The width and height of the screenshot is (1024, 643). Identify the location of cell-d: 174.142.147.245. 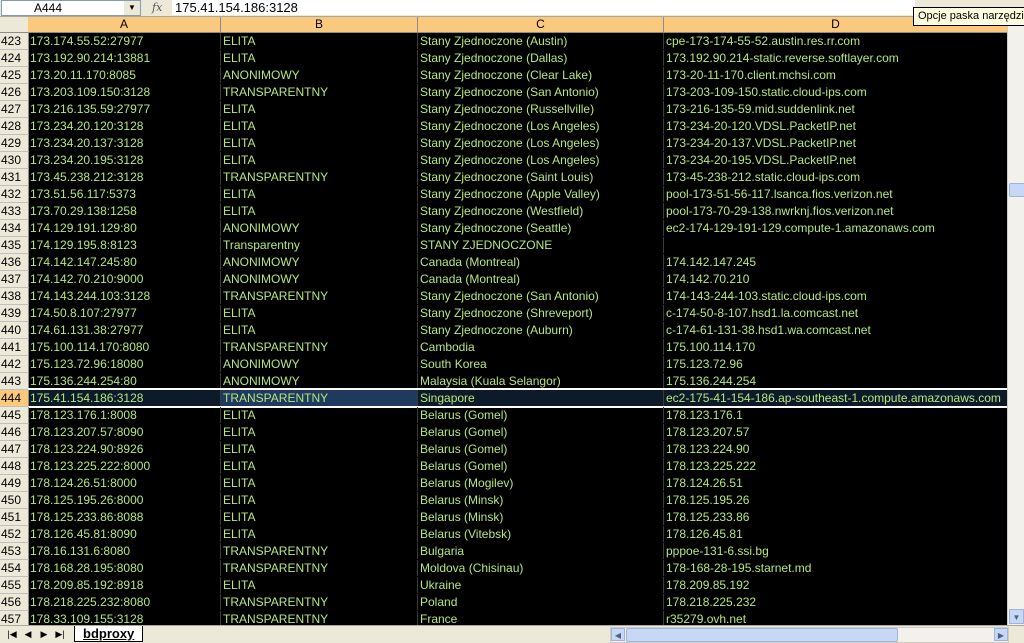
(835, 262).